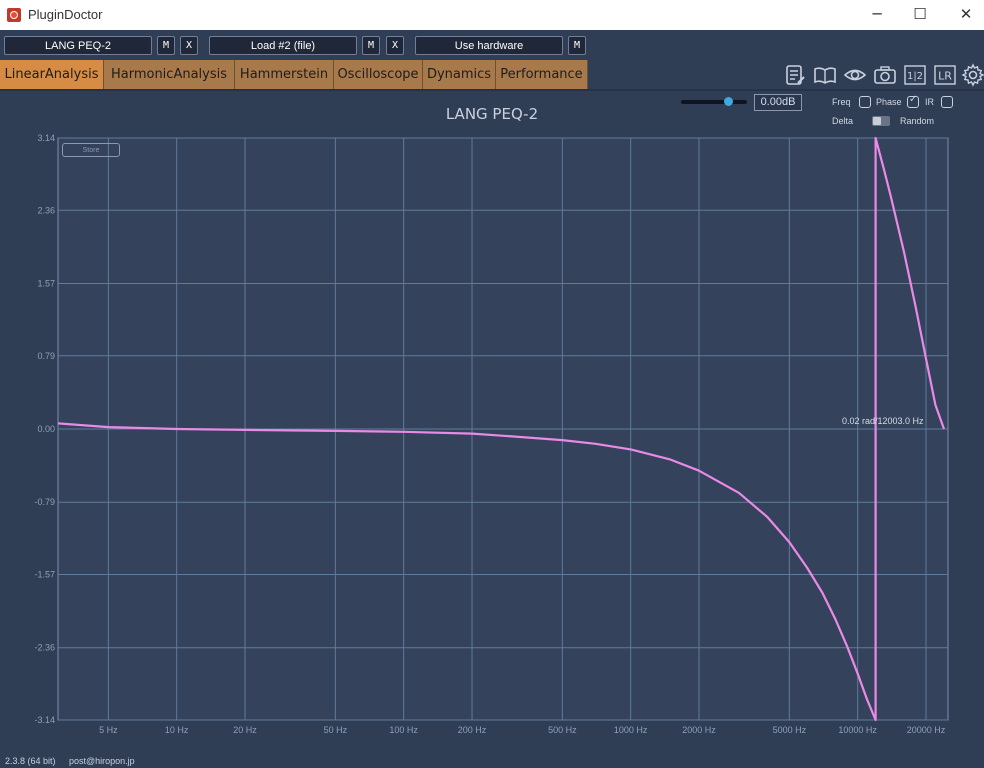  What do you see at coordinates (472, 730) in the screenshot?
I see `x-tick-label: 200 Hz` at bounding box center [472, 730].